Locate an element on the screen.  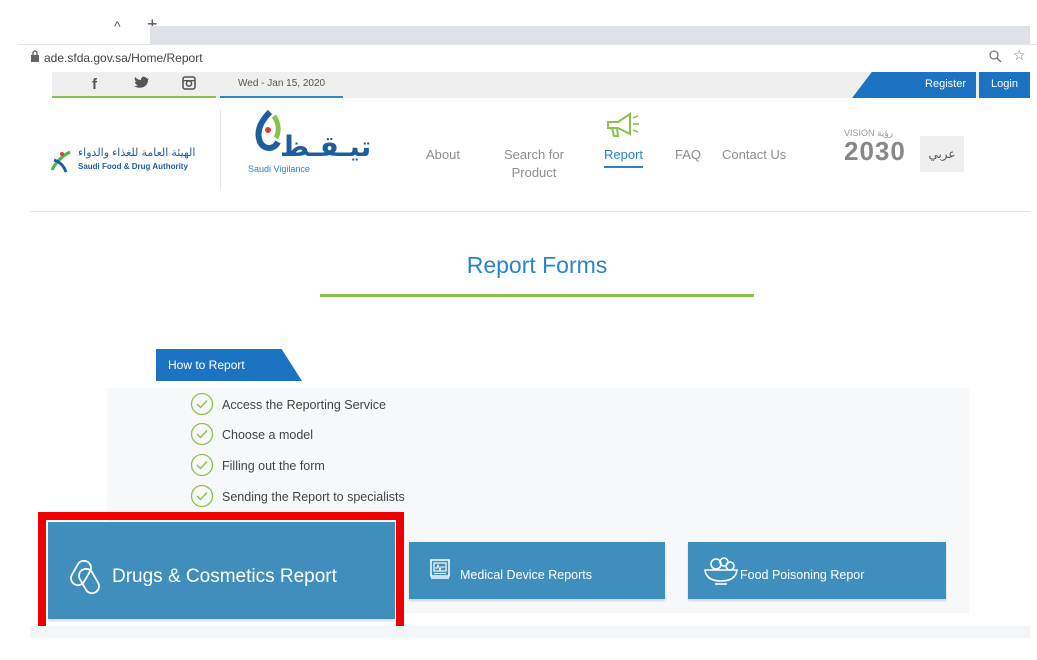
megaphone-icon is located at coordinates (623, 124).